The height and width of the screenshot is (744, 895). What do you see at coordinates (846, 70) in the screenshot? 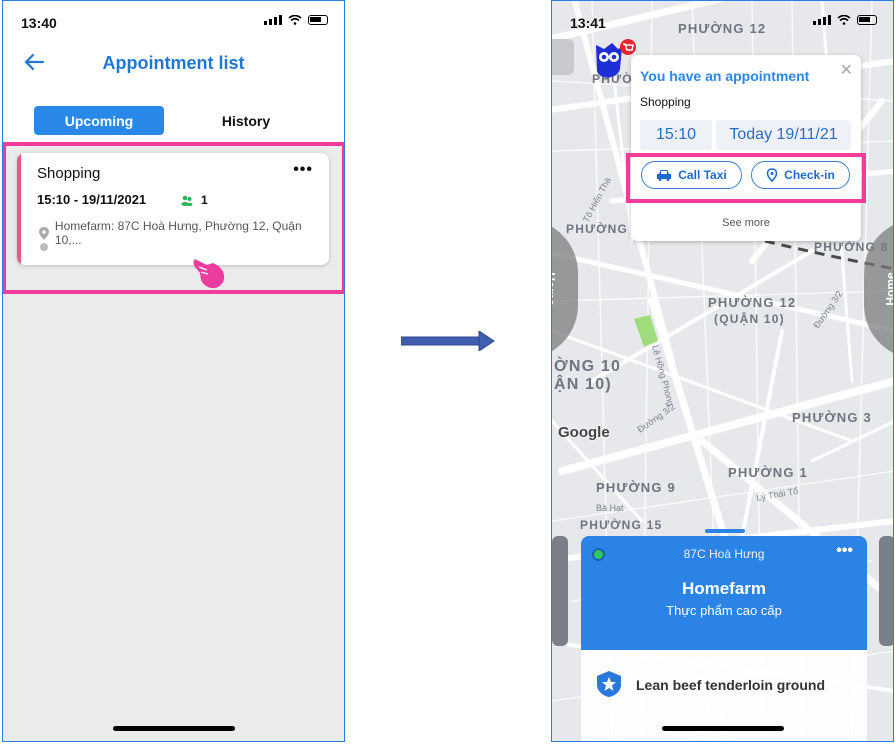
I see `close-icon: ✕` at bounding box center [846, 70].